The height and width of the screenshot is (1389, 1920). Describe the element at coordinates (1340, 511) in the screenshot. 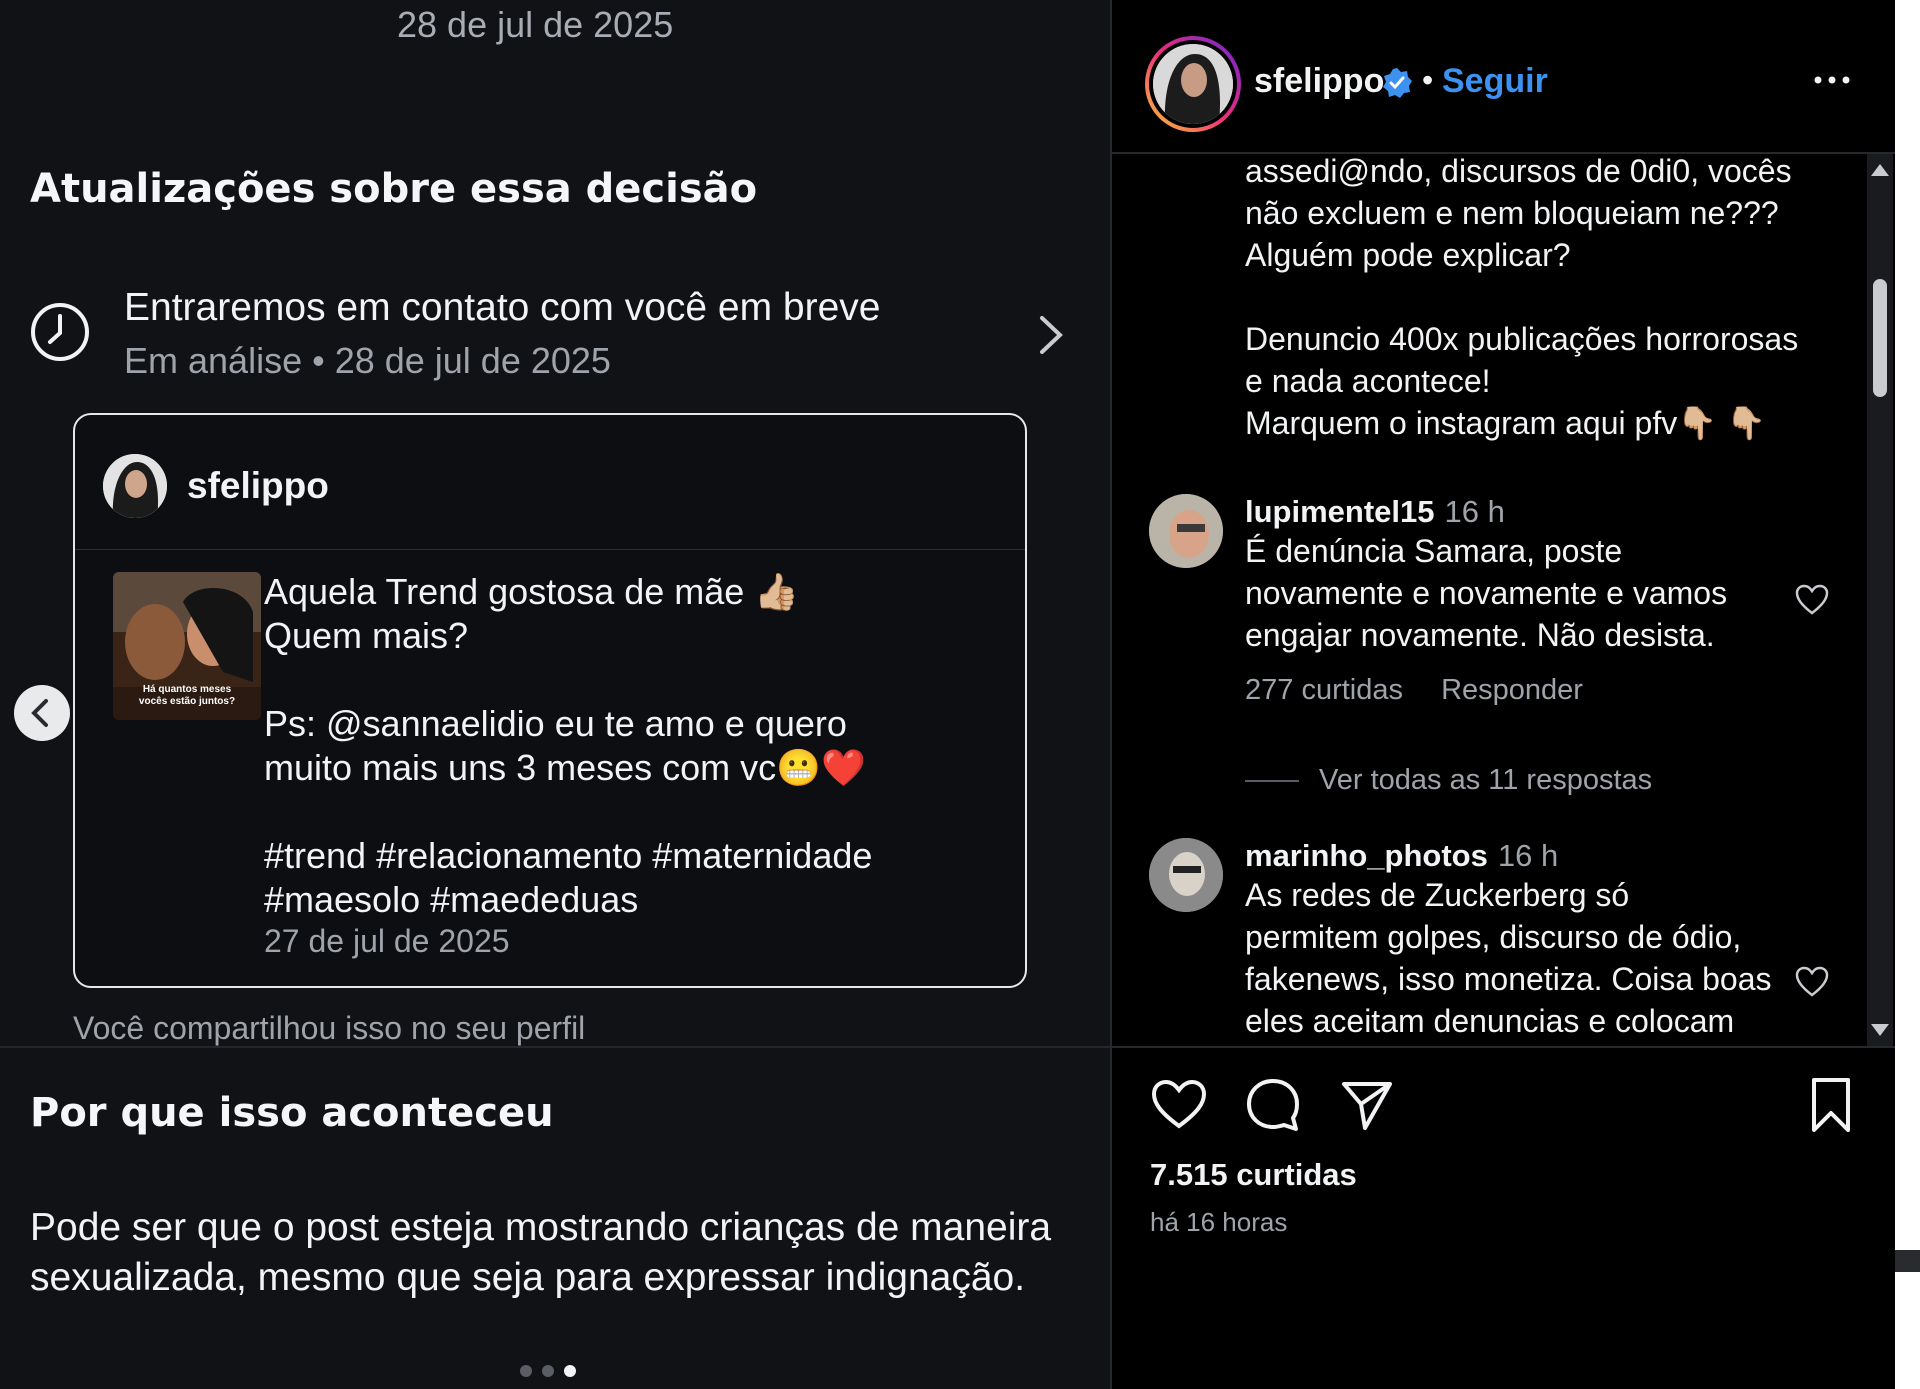

I see `comment-username: lupimentel15` at that location.